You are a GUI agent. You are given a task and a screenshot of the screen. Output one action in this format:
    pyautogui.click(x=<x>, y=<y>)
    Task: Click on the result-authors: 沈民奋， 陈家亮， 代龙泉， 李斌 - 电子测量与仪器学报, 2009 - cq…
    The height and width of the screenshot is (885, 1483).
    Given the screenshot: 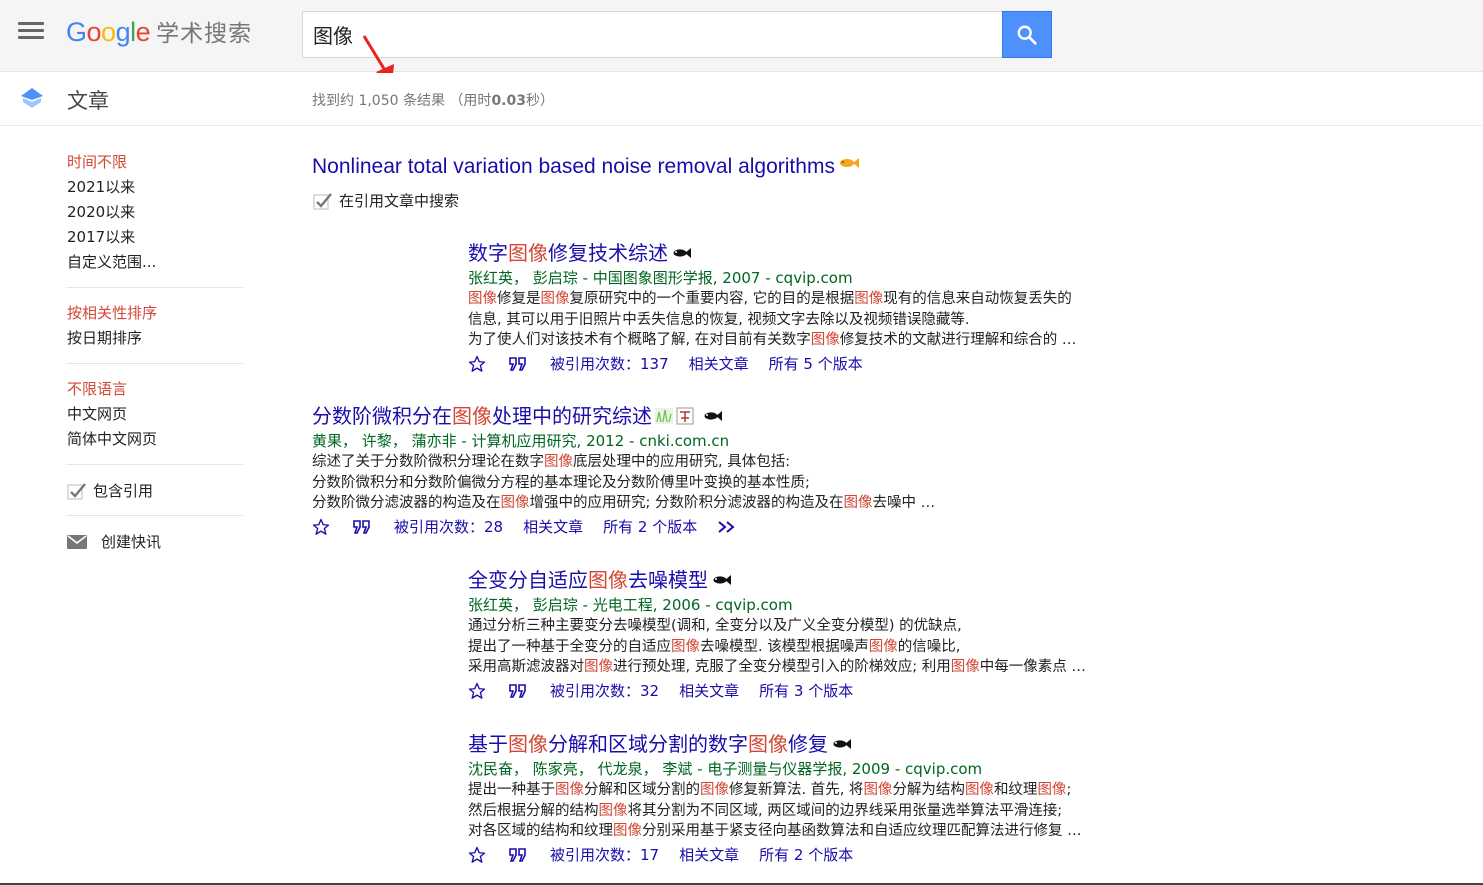 What is the action you would take?
    pyautogui.click(x=818, y=769)
    